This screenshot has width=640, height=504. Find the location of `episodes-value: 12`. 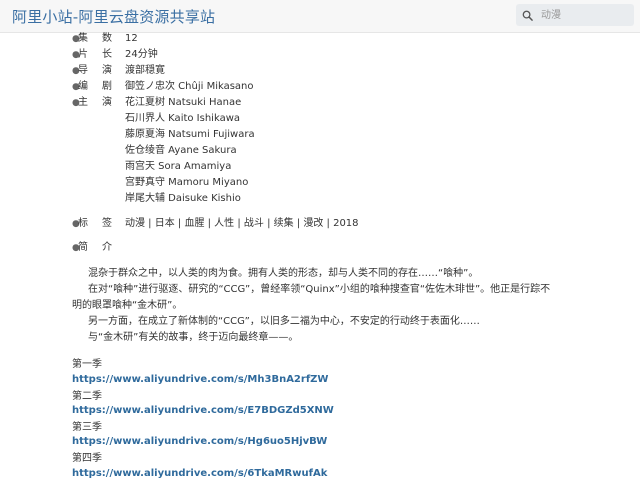

episodes-value: 12 is located at coordinates (131, 38).